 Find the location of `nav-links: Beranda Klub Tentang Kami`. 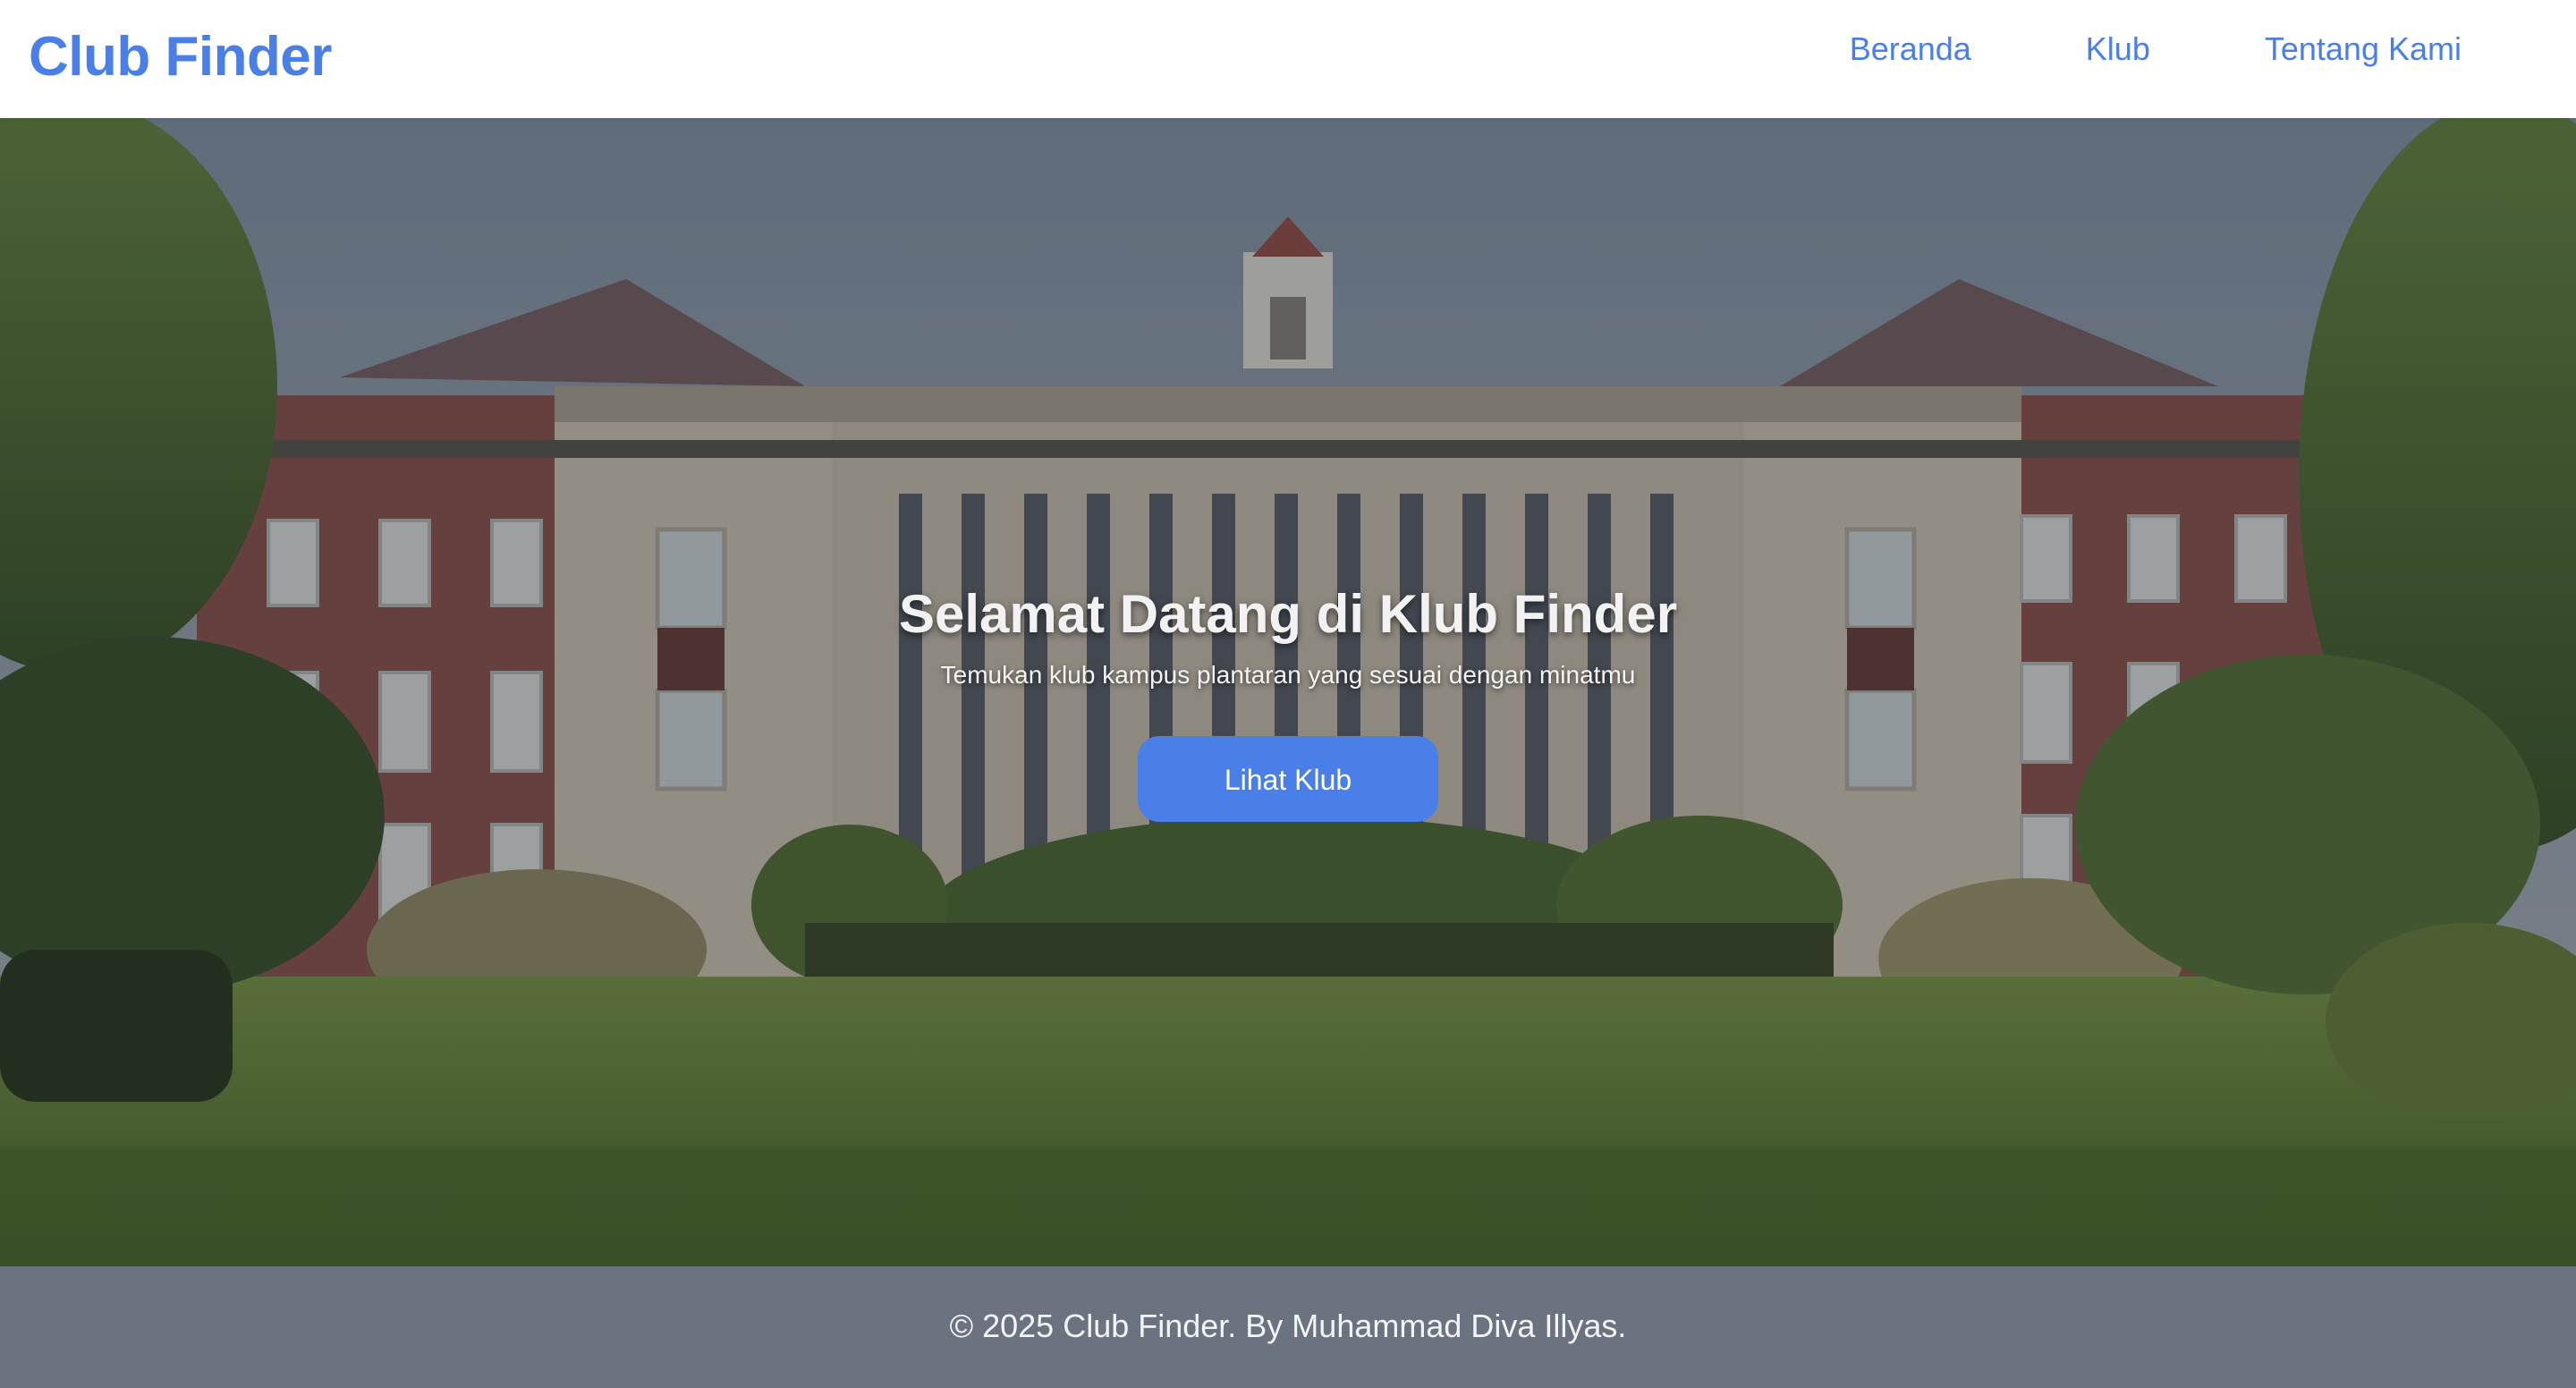

nav-links: Beranda Klub Tentang Kami is located at coordinates (2098, 49).